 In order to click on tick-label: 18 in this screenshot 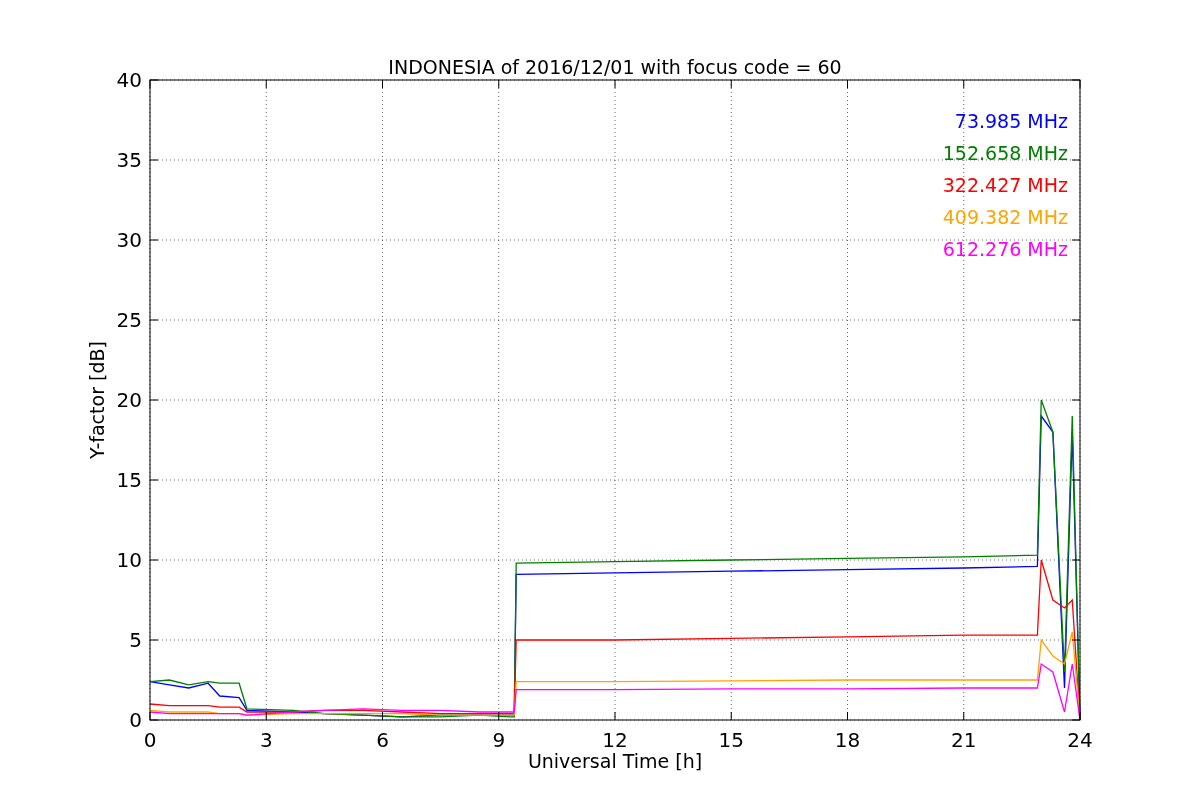, I will do `click(847, 740)`.